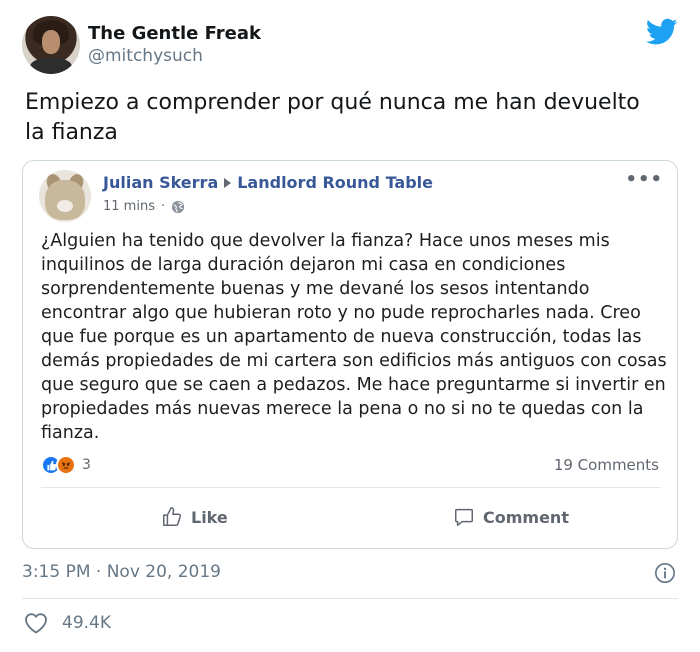  I want to click on like-count: 49.4K, so click(86, 623).